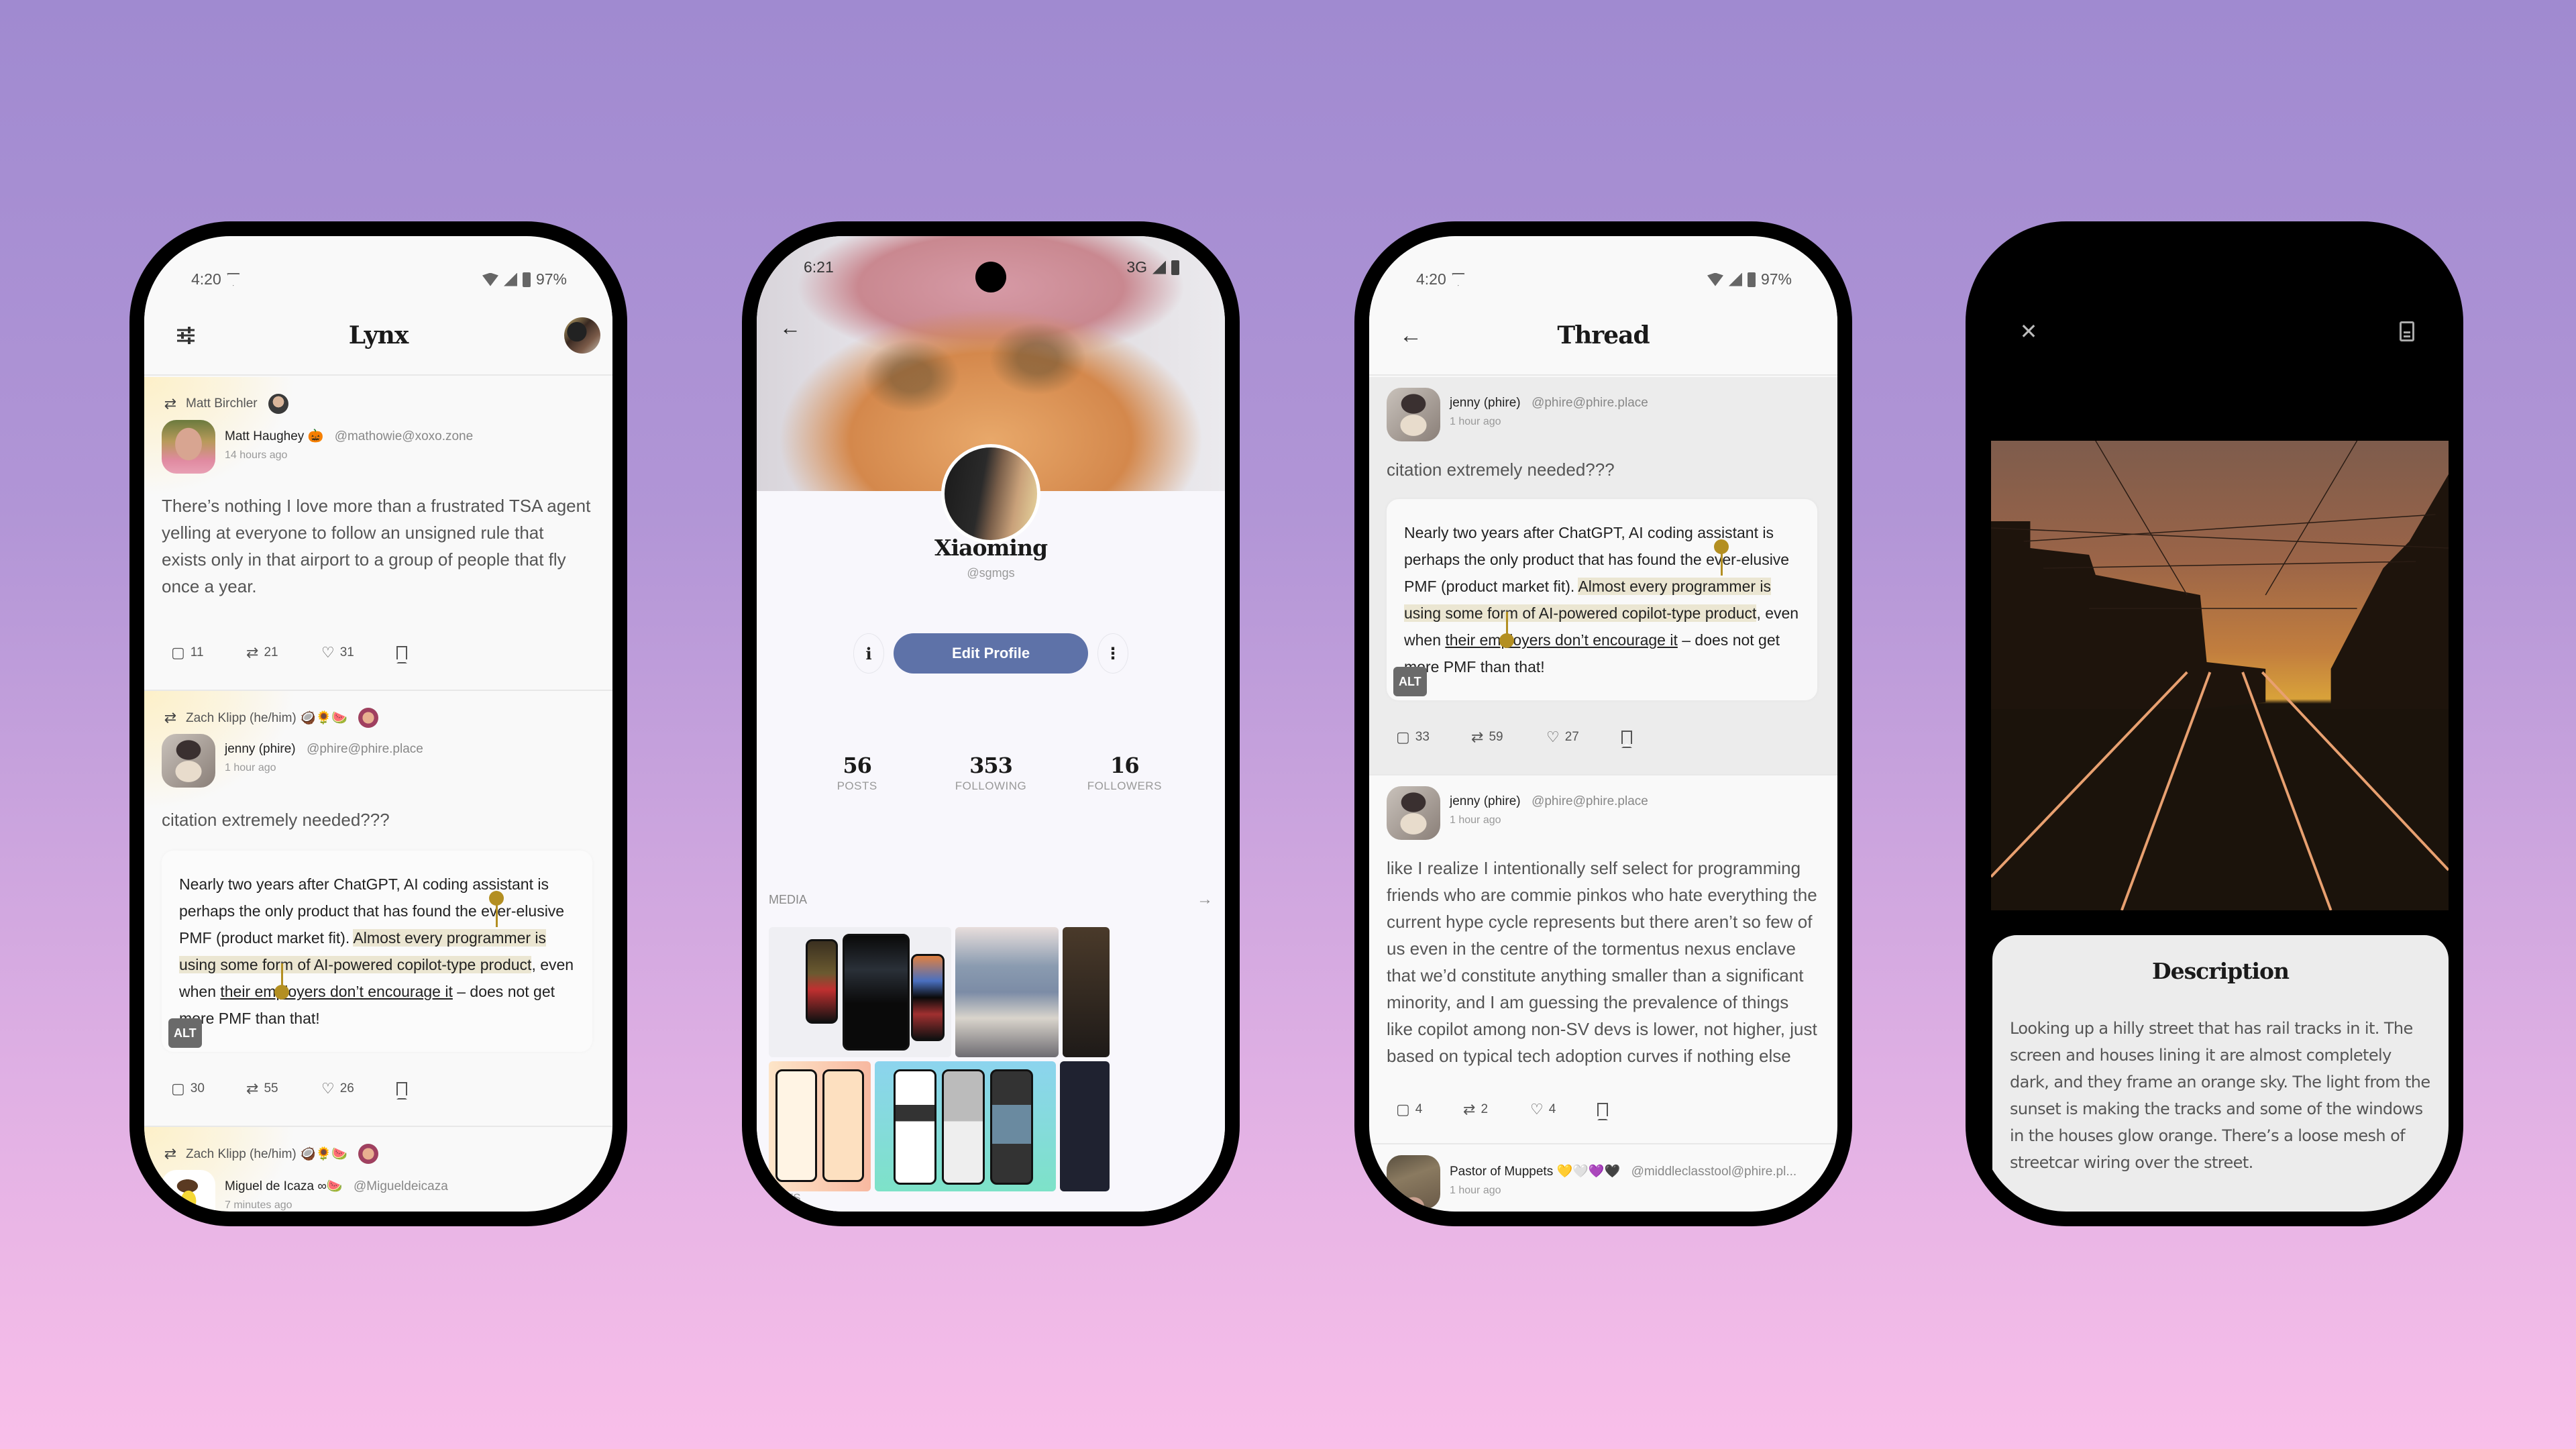 Image resolution: width=2576 pixels, height=1449 pixels. Describe the element at coordinates (2407, 331) in the screenshot. I see `show-description-button` at that location.